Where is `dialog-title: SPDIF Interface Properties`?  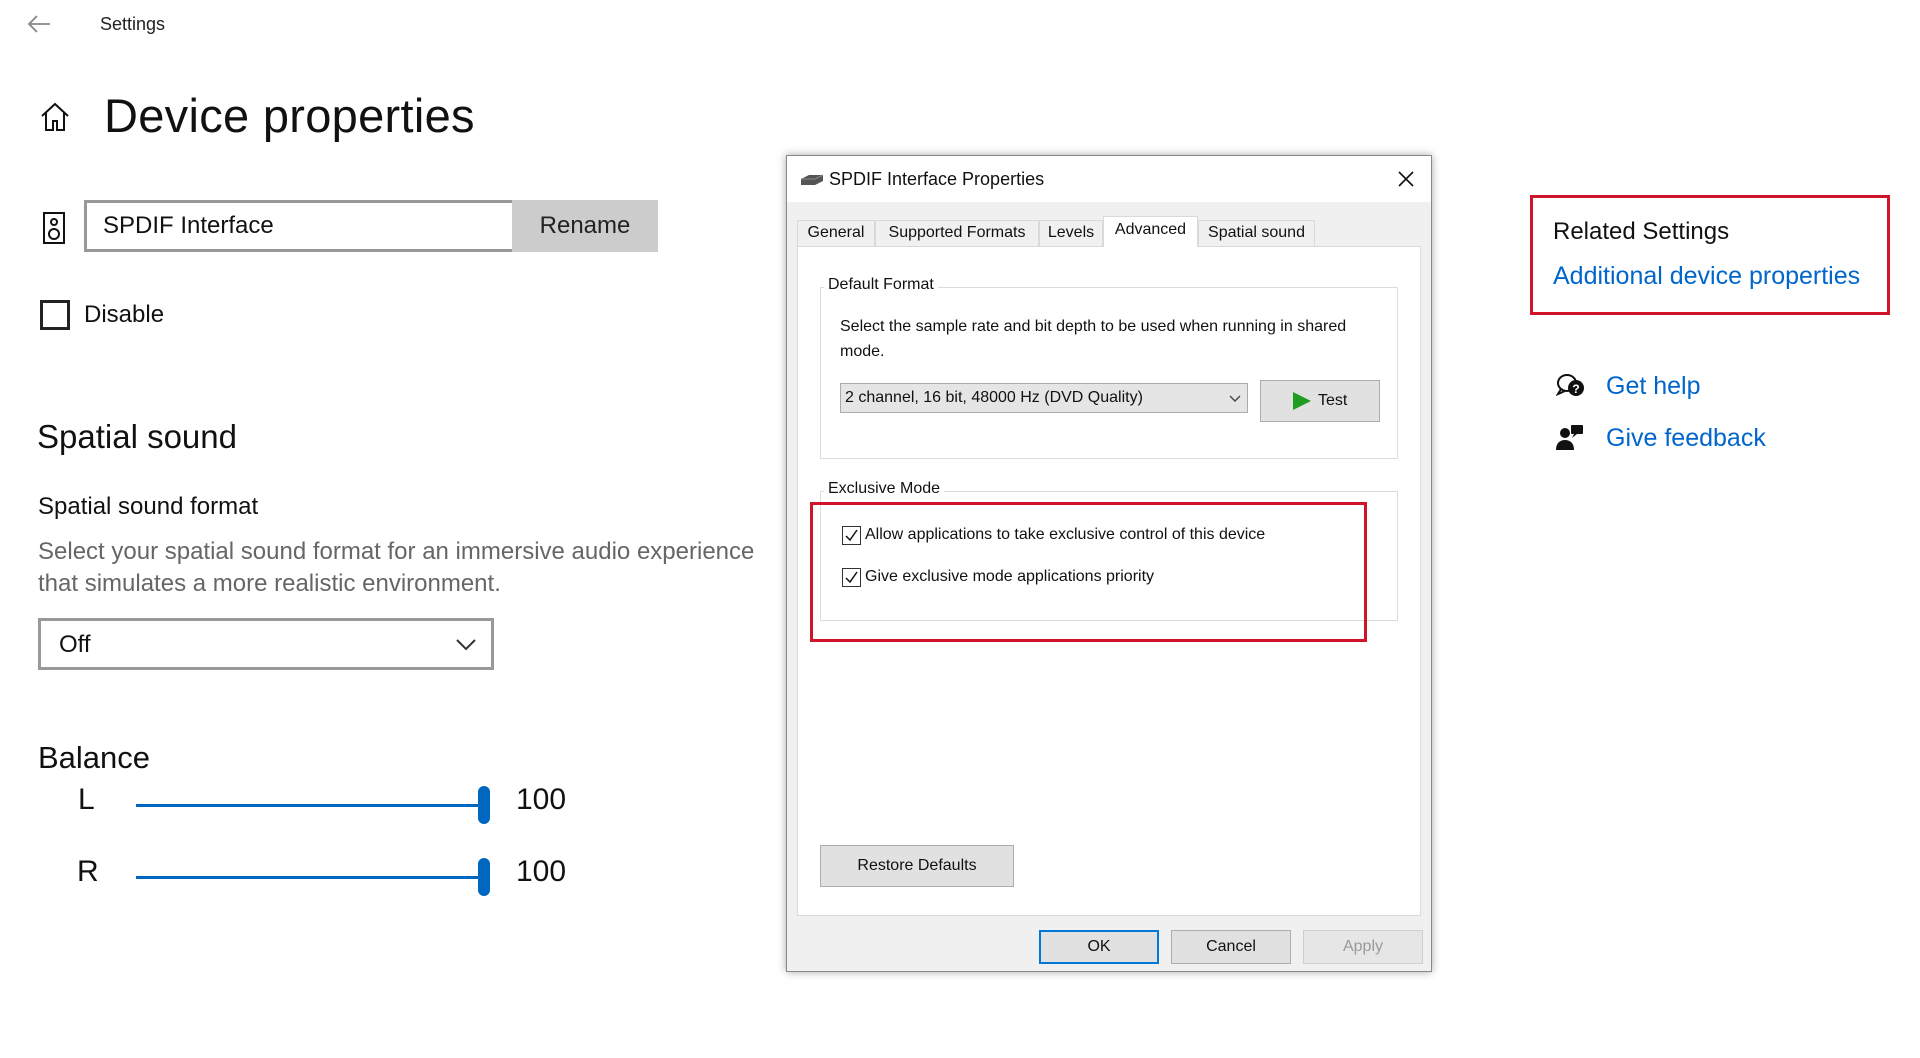
dialog-title: SPDIF Interface Properties is located at coordinates (937, 179).